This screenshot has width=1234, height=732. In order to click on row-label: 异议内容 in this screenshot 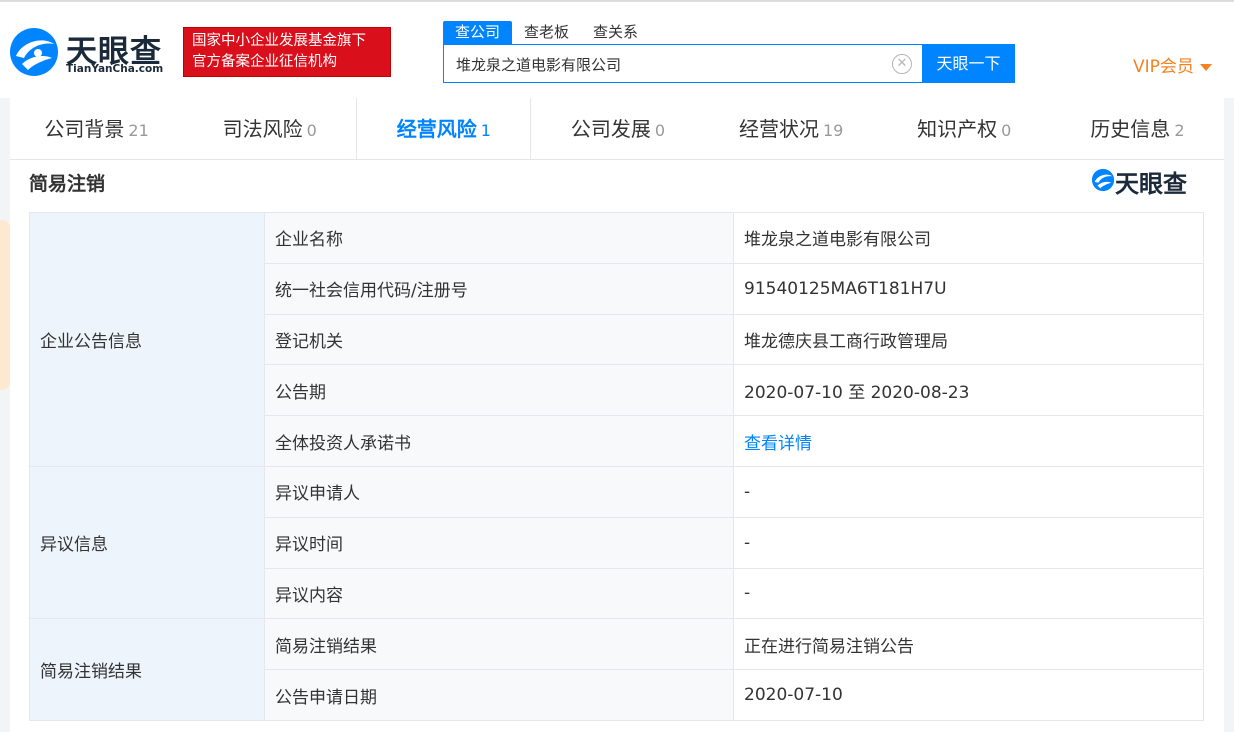, I will do `click(499, 593)`.